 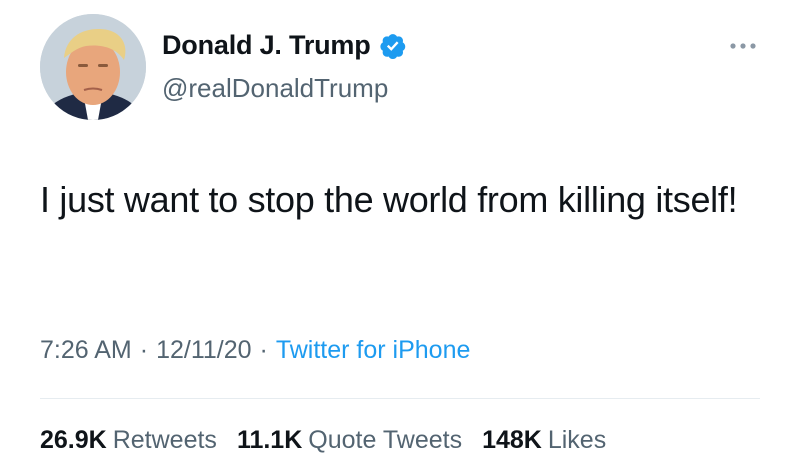 I want to click on handle: @realDonaldTrump, so click(x=275, y=88).